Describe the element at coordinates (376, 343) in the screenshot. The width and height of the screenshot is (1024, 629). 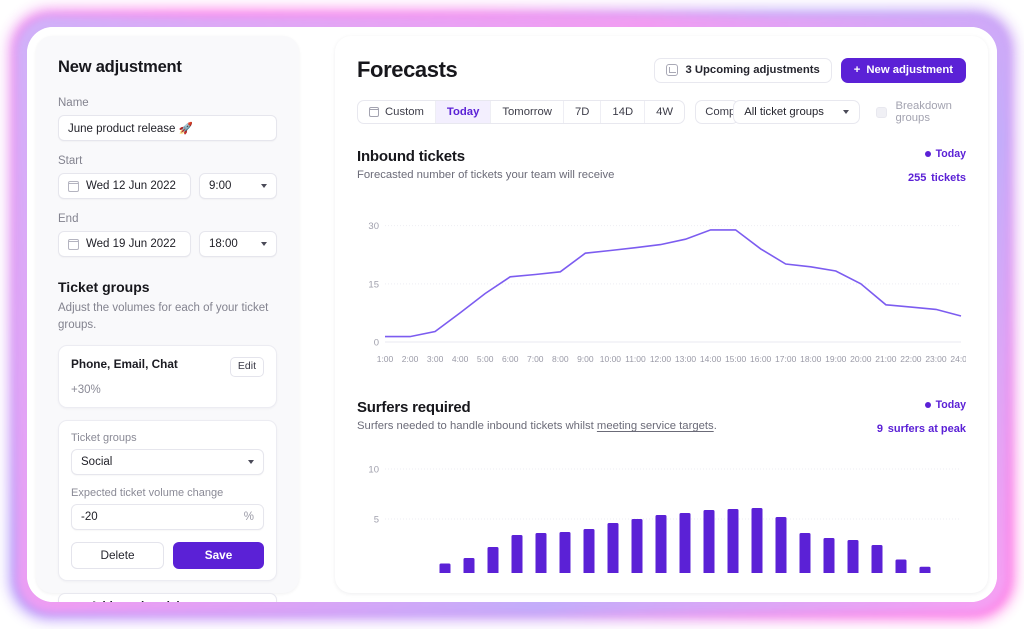
I see `svg-text: 0` at that location.